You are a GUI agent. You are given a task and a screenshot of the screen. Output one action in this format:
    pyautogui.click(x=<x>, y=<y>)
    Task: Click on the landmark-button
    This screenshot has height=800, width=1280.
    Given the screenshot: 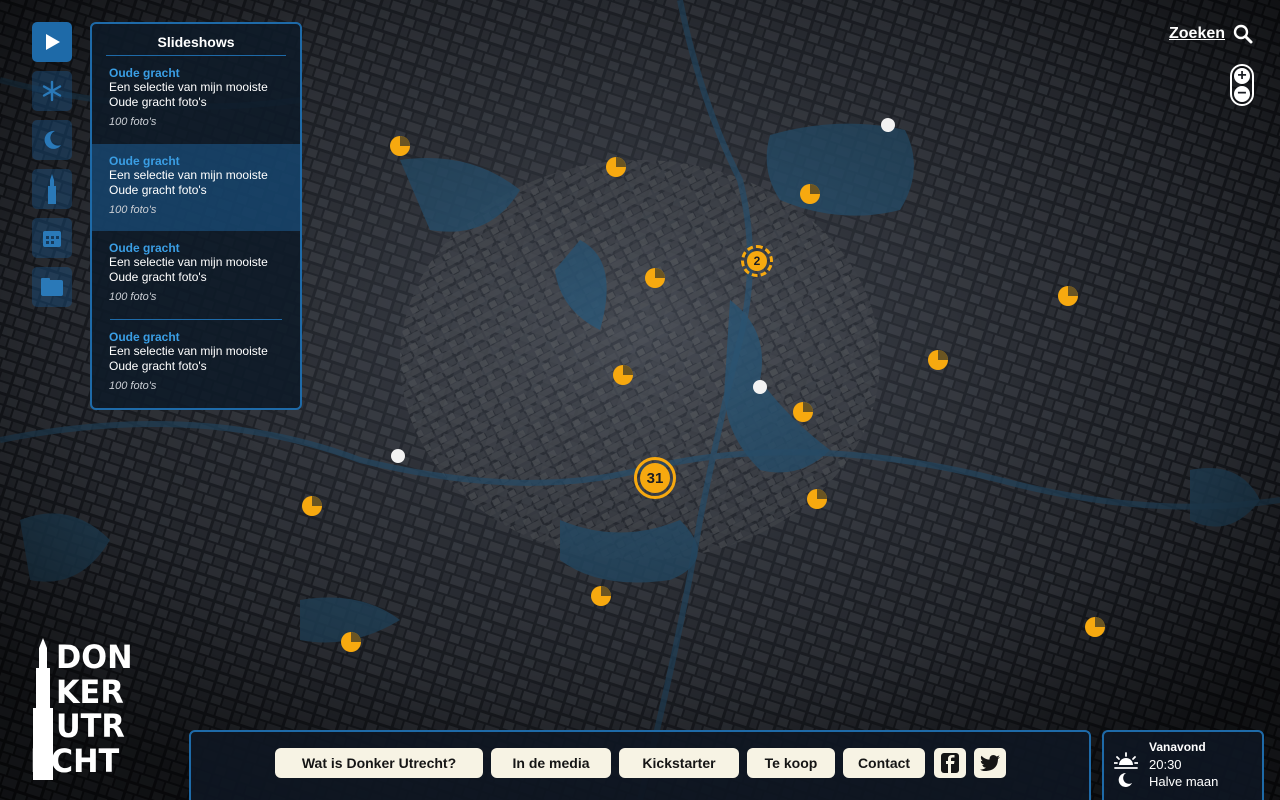 What is the action you would take?
    pyautogui.click(x=52, y=189)
    